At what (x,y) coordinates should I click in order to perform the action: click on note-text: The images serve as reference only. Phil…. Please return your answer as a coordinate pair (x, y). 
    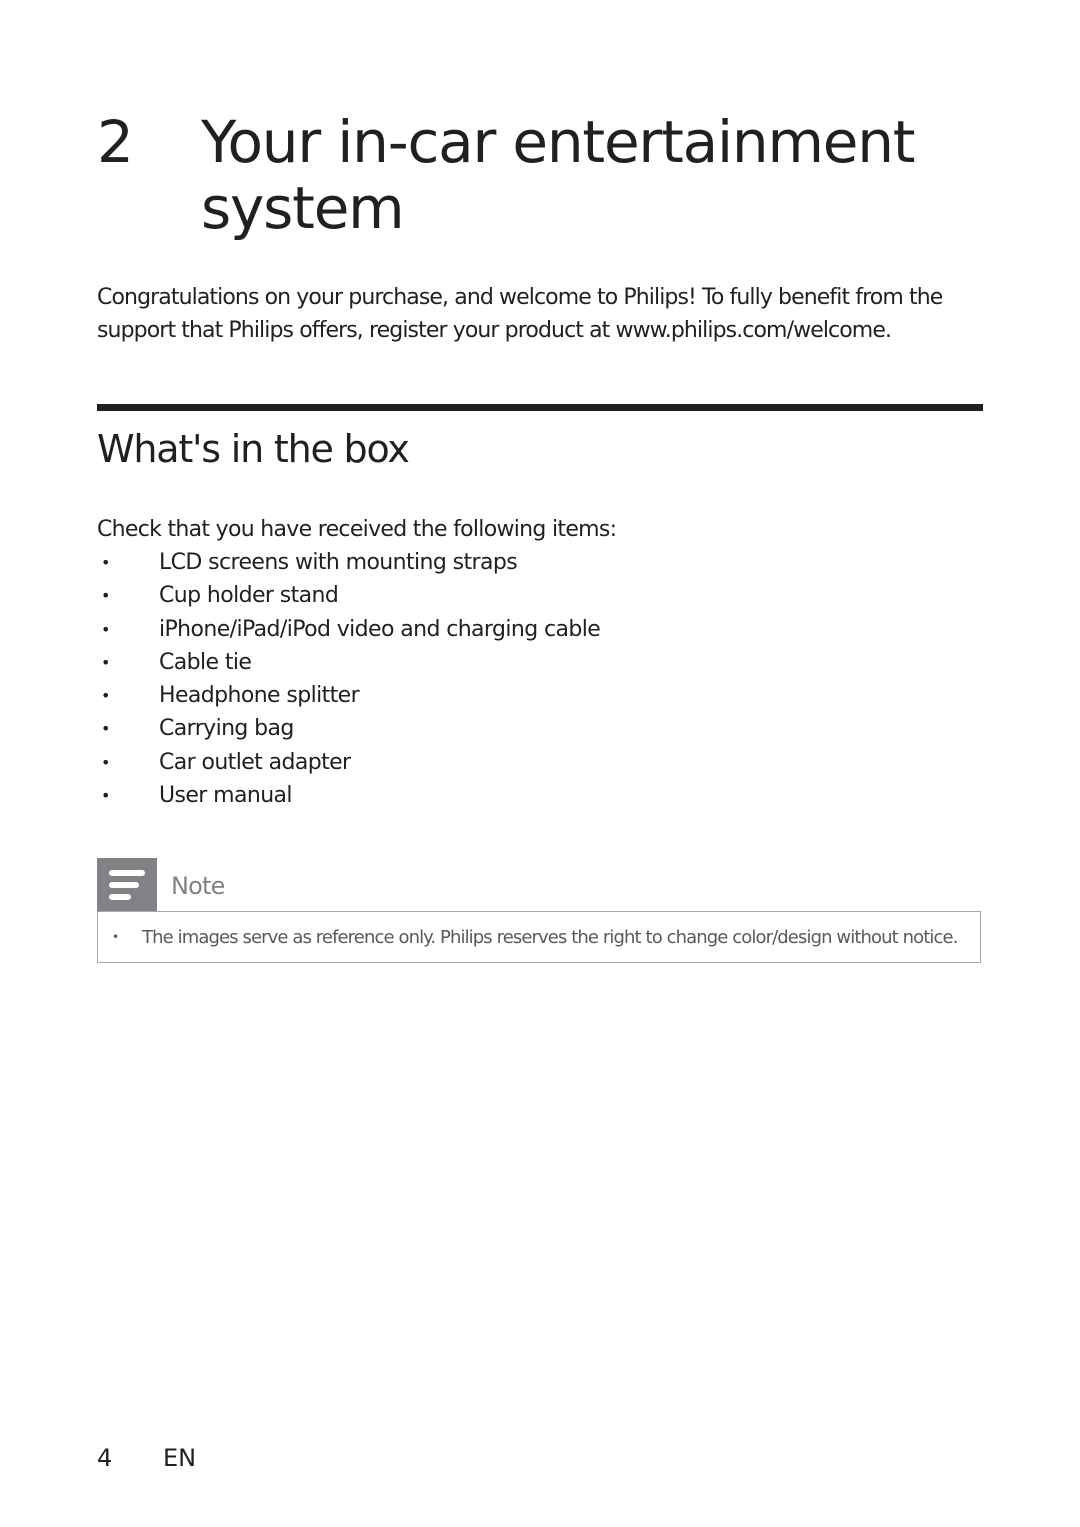
    Looking at the image, I should click on (550, 937).